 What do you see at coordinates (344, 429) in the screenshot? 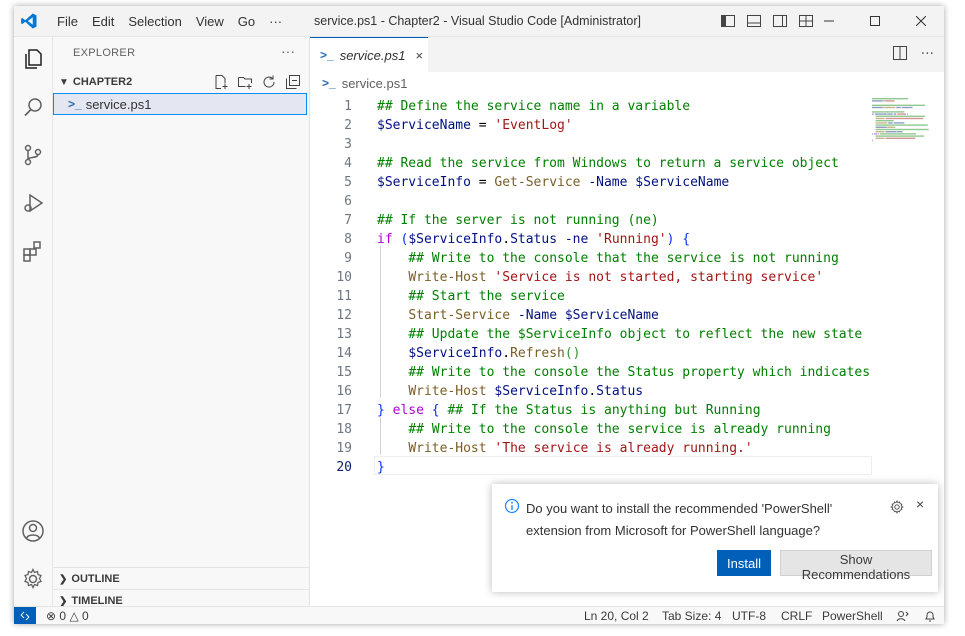
I see `line-number: 18` at bounding box center [344, 429].